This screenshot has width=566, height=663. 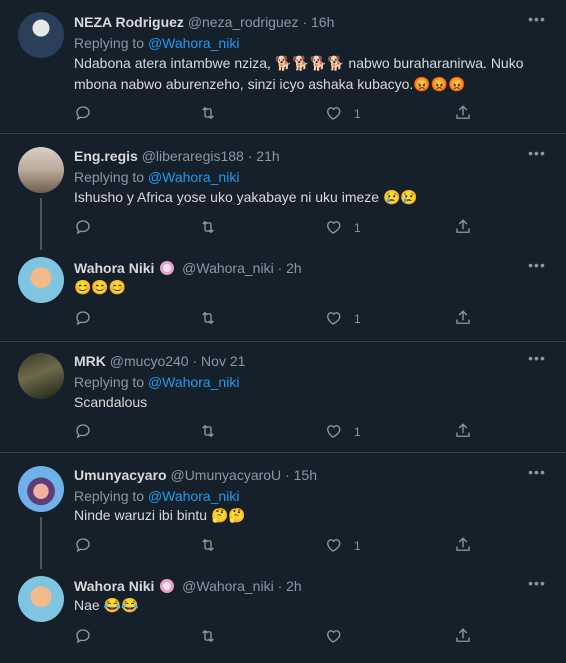 I want to click on reply-icon, so click(x=83, y=318).